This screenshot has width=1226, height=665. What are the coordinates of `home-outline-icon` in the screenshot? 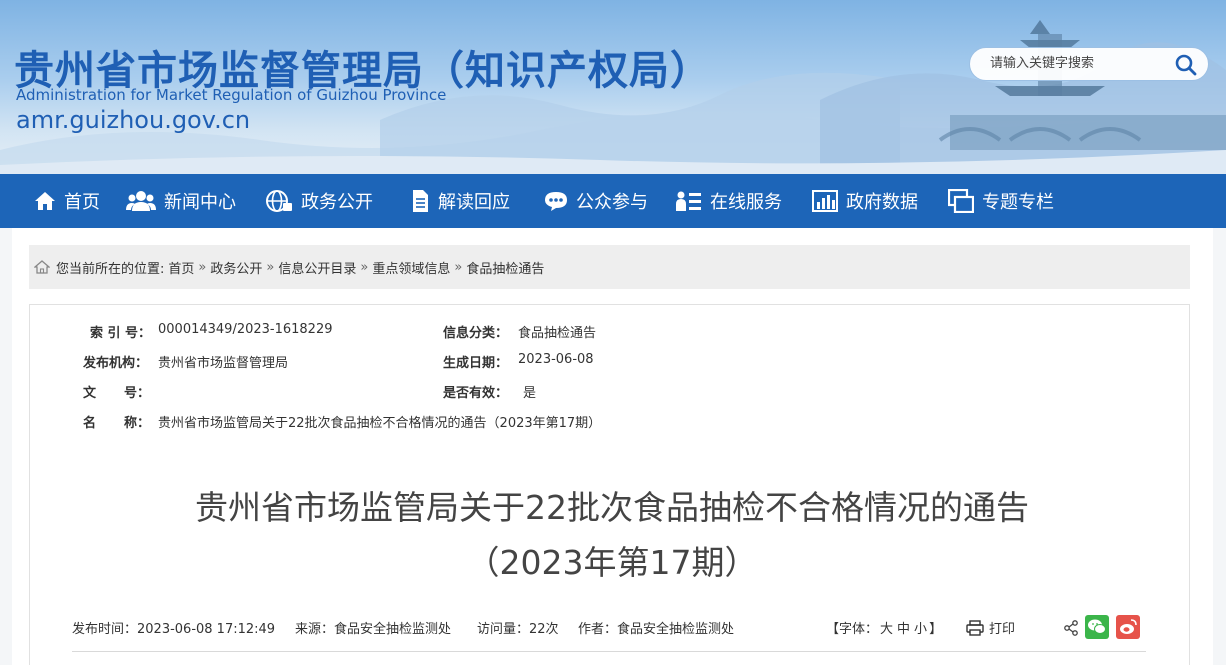 It's located at (42, 267).